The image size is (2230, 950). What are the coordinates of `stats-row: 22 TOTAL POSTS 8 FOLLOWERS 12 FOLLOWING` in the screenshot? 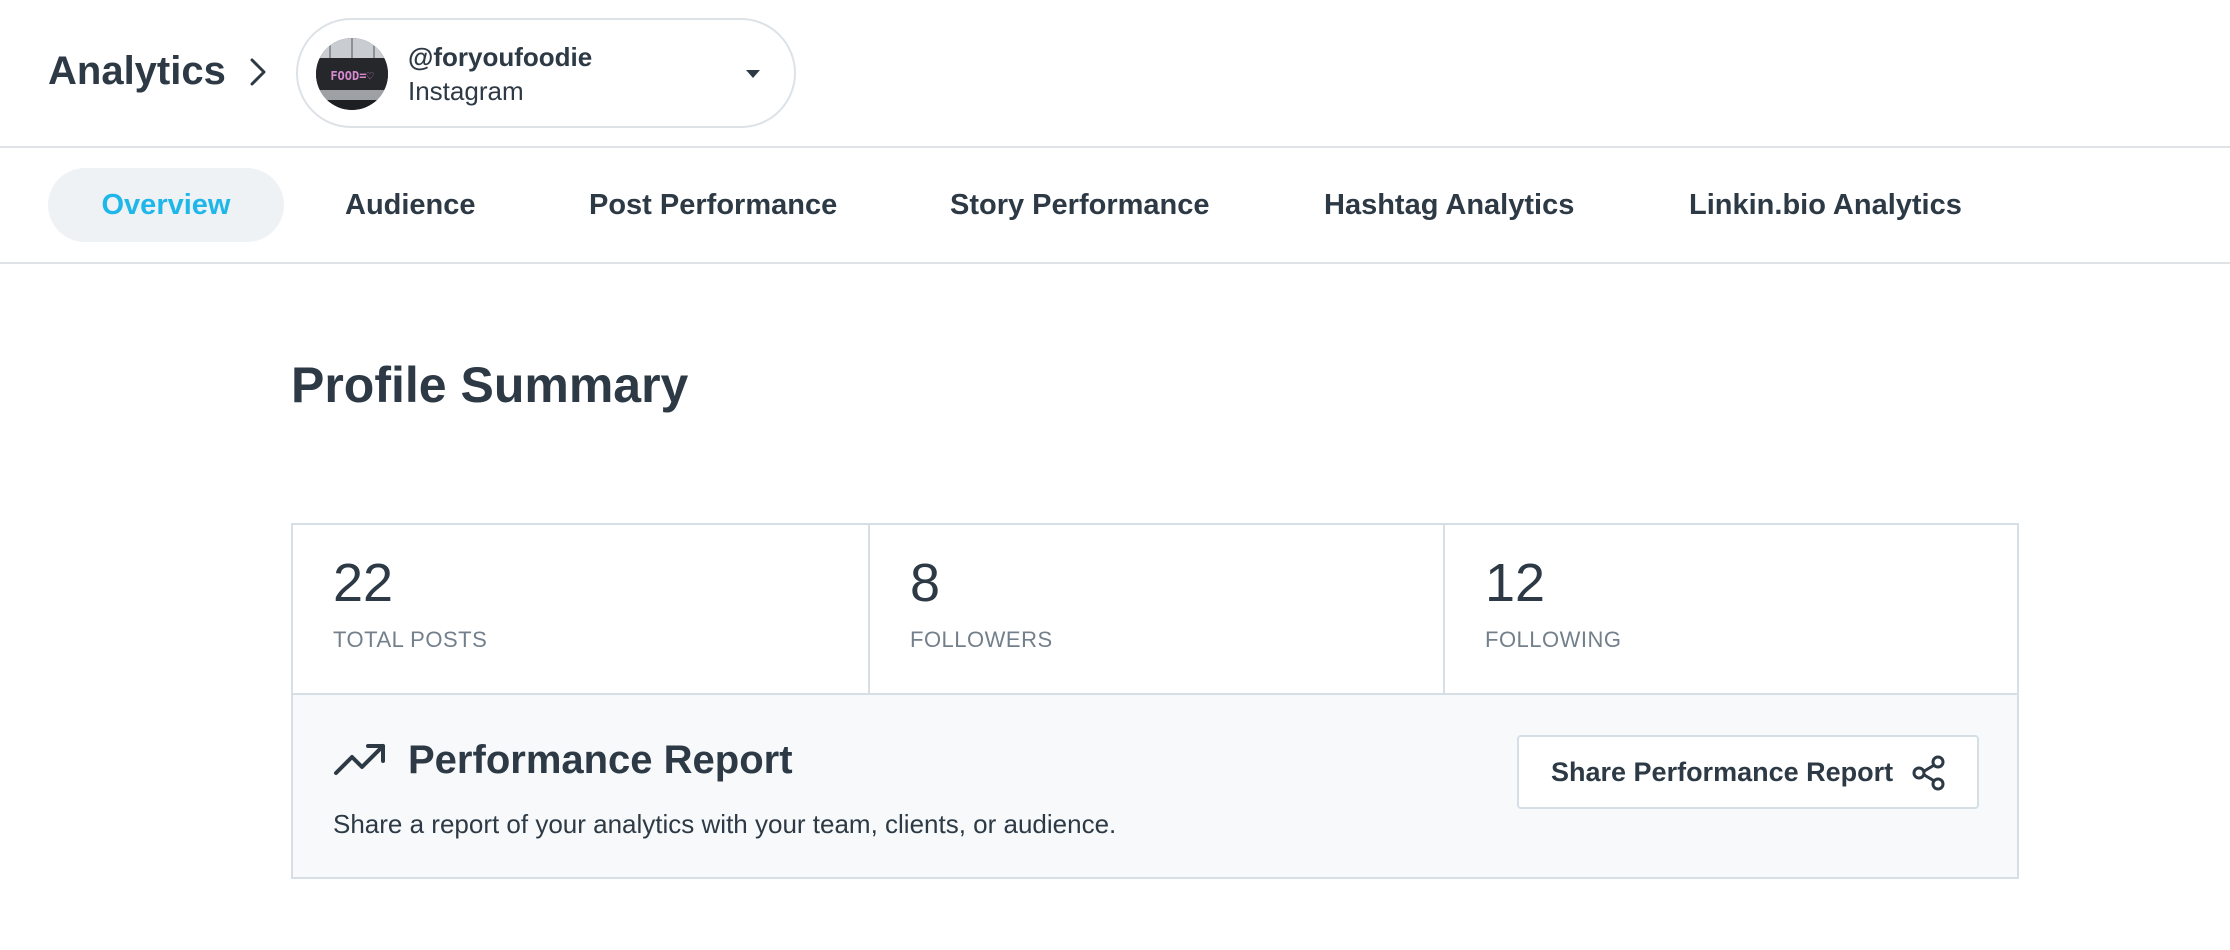 It's located at (1155, 610).